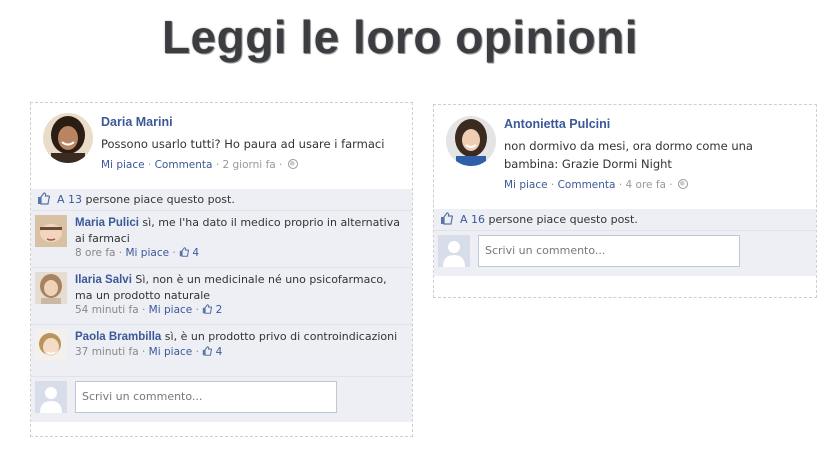  I want to click on comment-time: 54 minuti fa, so click(107, 310).